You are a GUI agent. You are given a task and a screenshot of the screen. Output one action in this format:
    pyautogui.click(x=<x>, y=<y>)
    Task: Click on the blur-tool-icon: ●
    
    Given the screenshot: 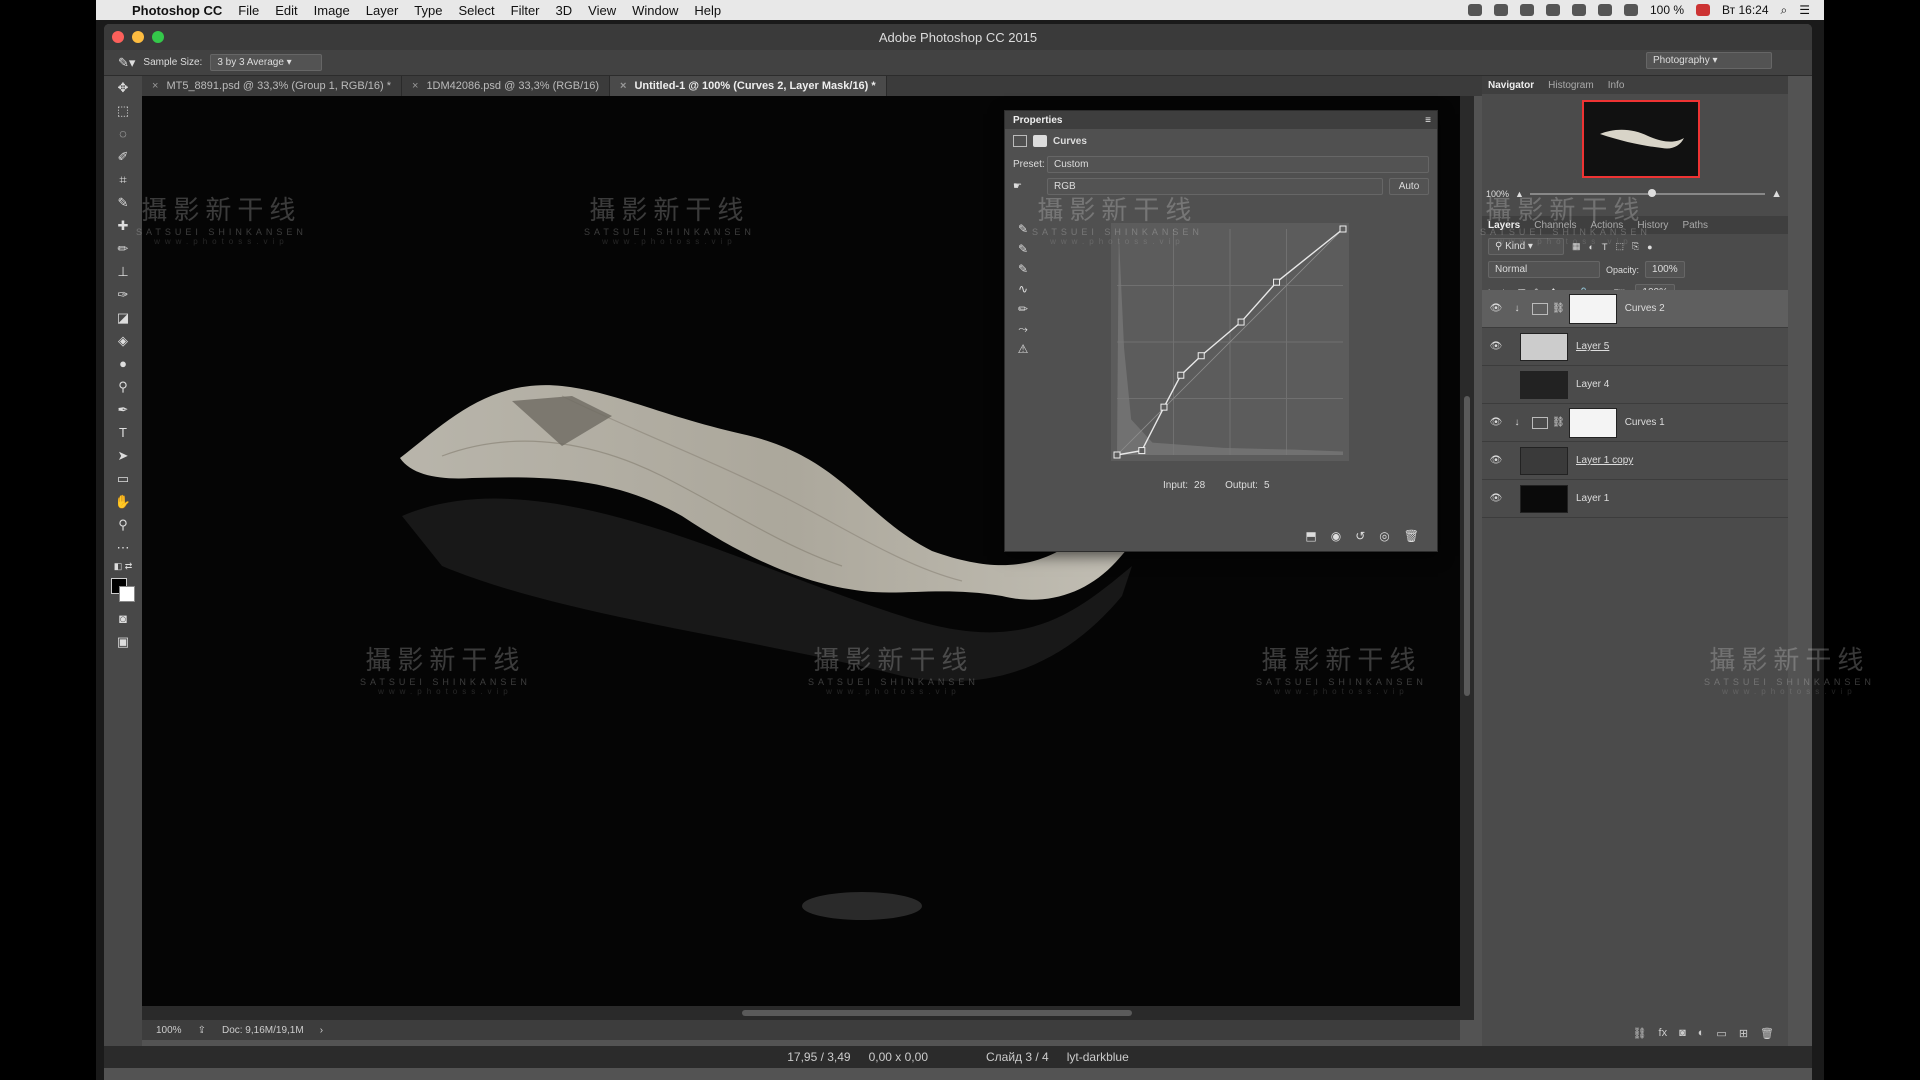 What is the action you would take?
    pyautogui.click(x=123, y=363)
    